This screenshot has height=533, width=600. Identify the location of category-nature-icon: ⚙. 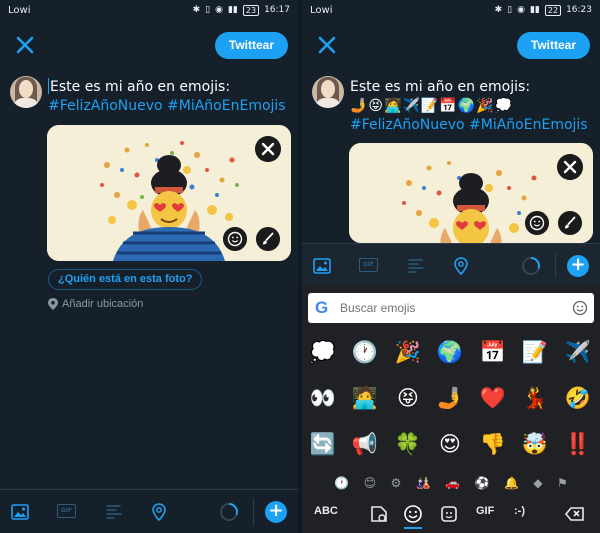
(396, 483).